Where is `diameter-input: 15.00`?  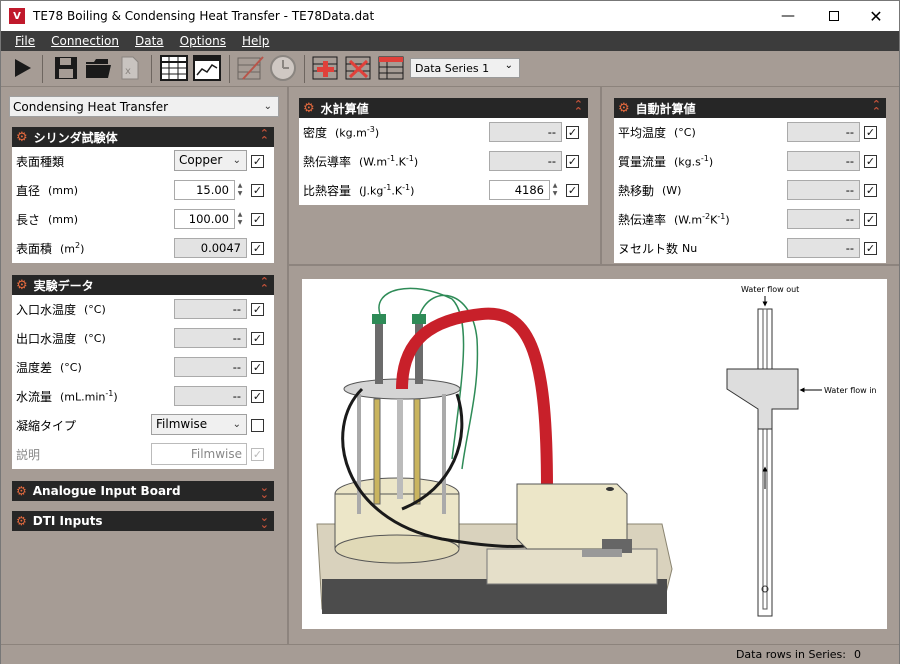
diameter-input: 15.00 is located at coordinates (204, 190).